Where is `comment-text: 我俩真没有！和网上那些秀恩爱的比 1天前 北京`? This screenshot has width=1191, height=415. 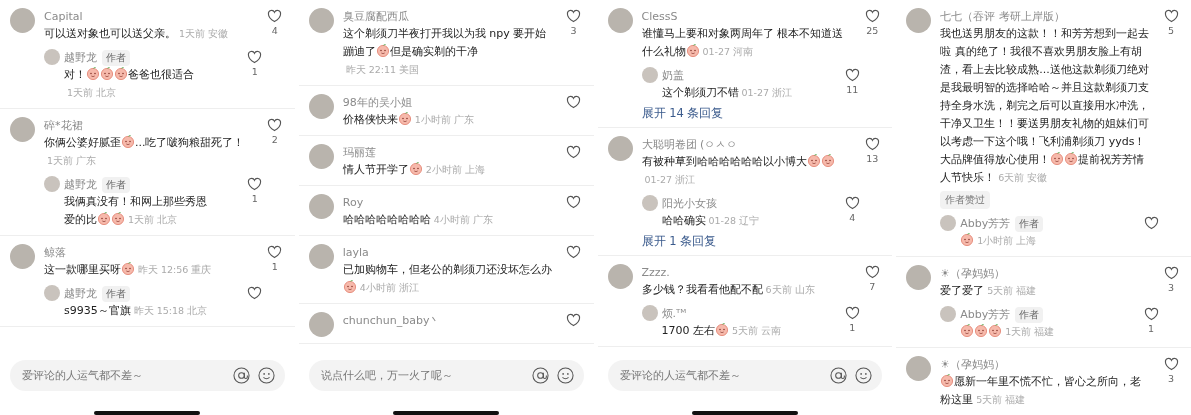 comment-text: 我俩真没有！和网上那些秀恩爱的比 1天前 北京 is located at coordinates (136, 211).